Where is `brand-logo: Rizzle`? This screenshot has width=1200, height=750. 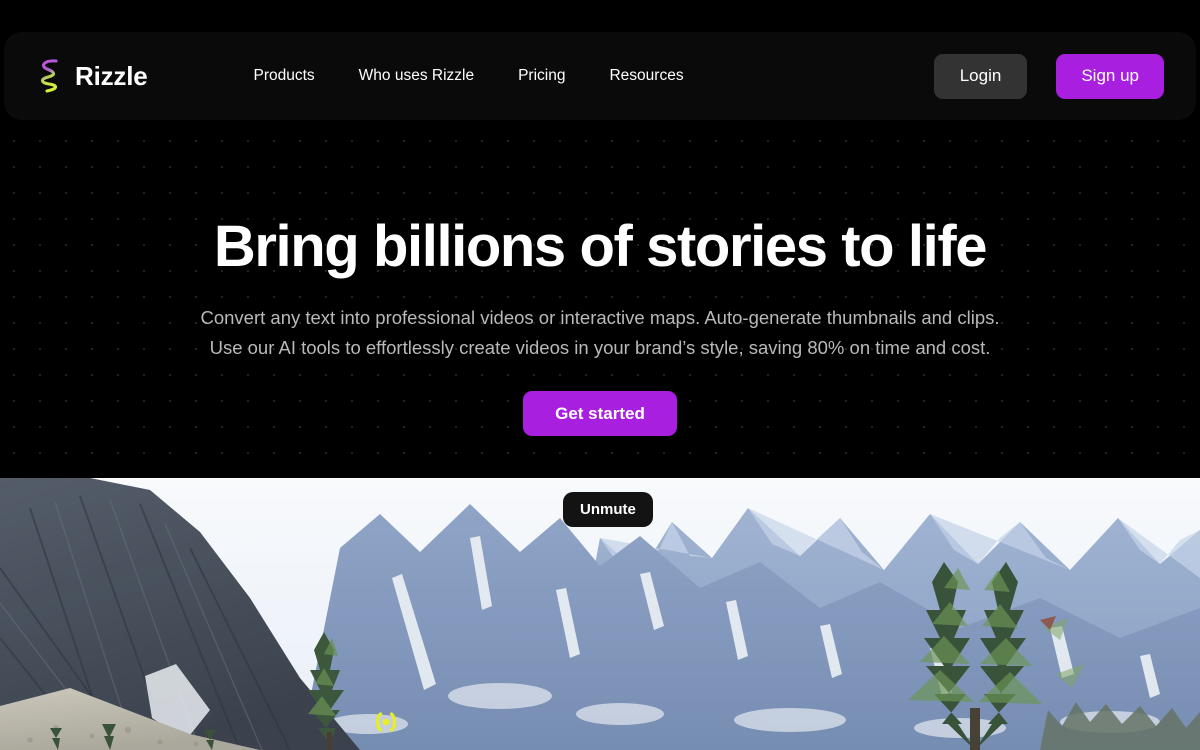 brand-logo: Rizzle is located at coordinates (91, 76).